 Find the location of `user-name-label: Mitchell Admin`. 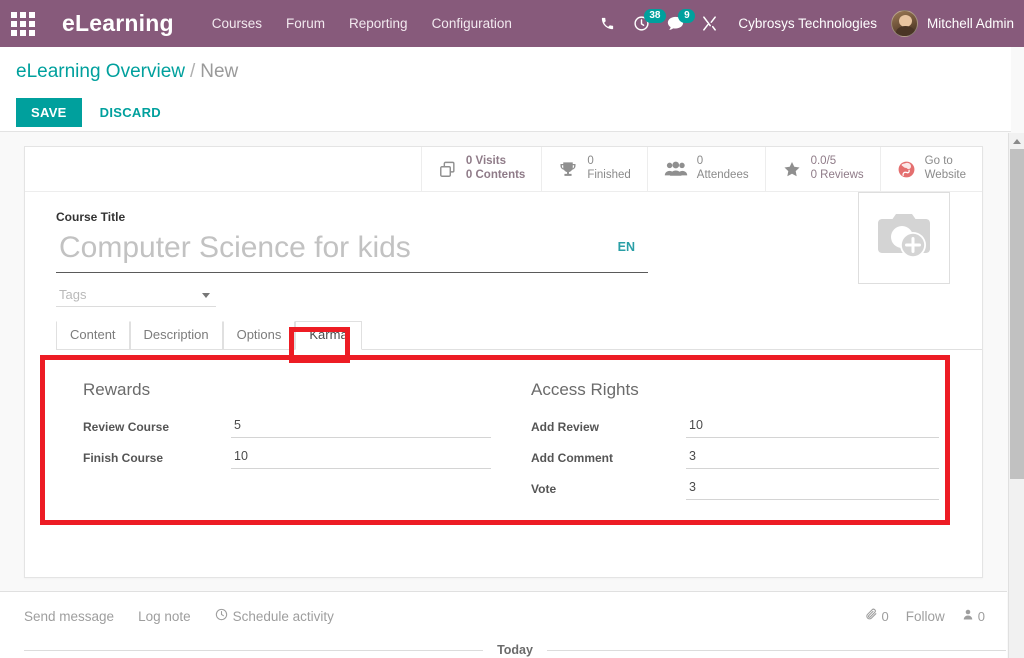

user-name-label: Mitchell Admin is located at coordinates (970, 23).